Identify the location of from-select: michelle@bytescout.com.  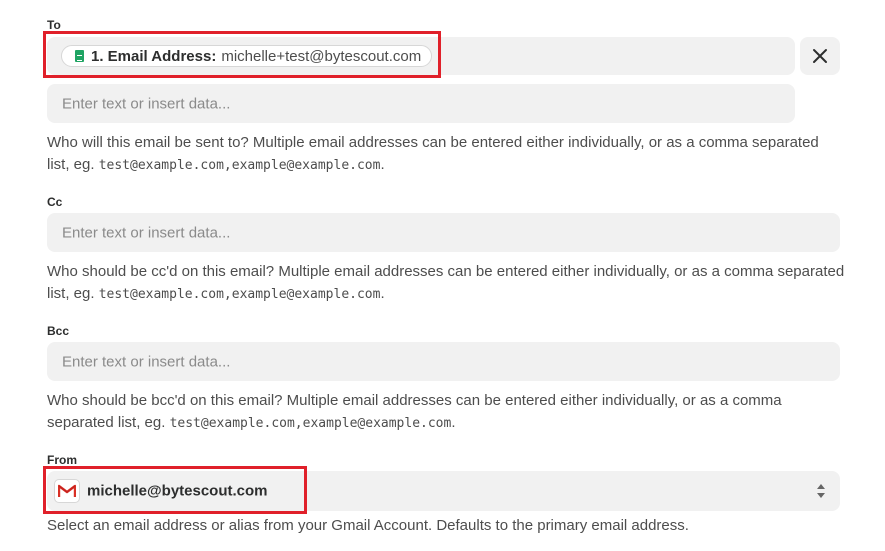
(443, 491).